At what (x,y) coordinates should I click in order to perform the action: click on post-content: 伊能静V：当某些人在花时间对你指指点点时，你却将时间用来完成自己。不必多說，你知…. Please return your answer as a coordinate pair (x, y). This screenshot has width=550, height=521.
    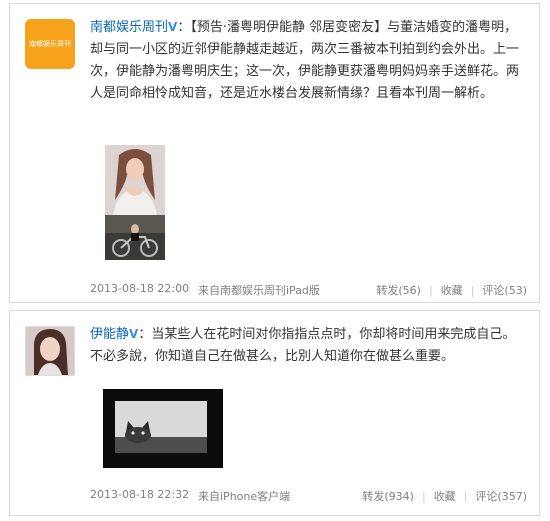
    Looking at the image, I should click on (308, 345).